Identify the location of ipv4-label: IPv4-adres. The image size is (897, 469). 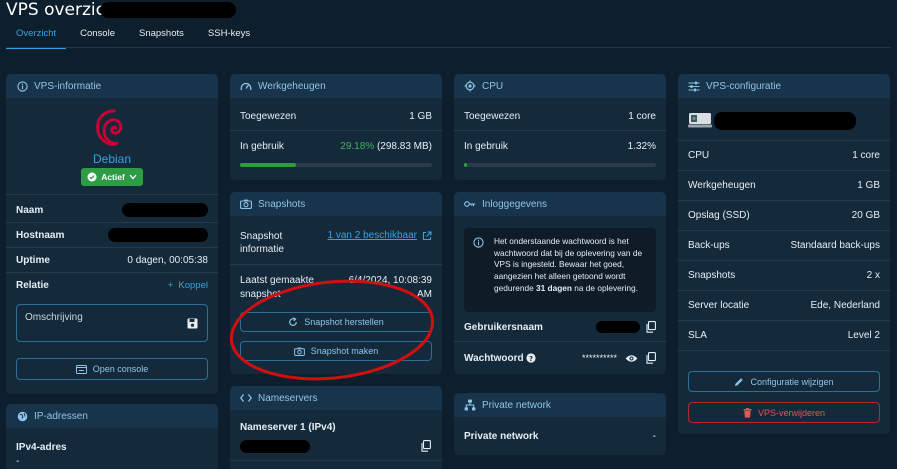
(41, 447).